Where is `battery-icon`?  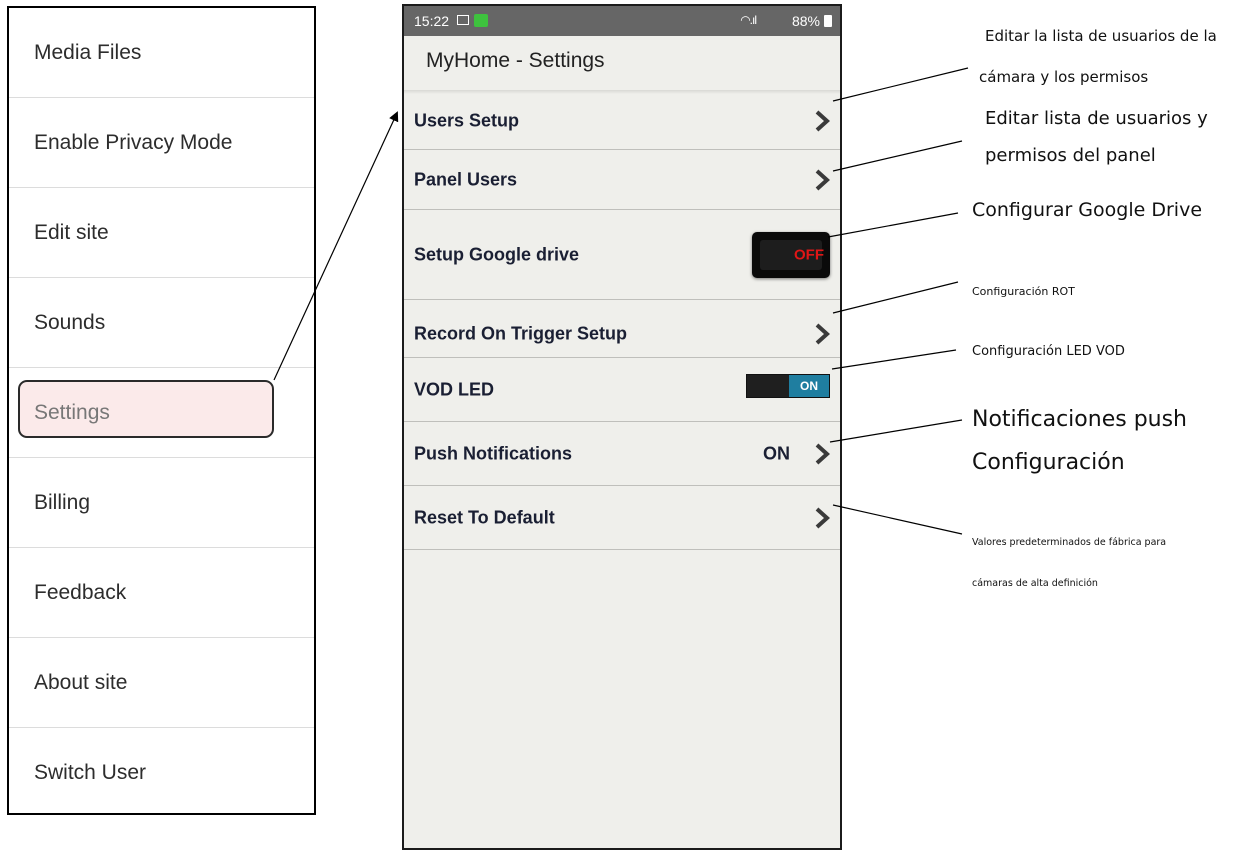
battery-icon is located at coordinates (828, 21).